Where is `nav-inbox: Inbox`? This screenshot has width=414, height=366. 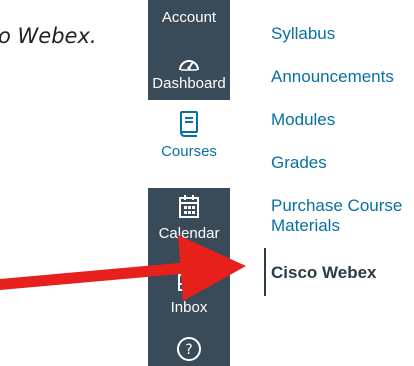
nav-inbox: Inbox is located at coordinates (189, 295).